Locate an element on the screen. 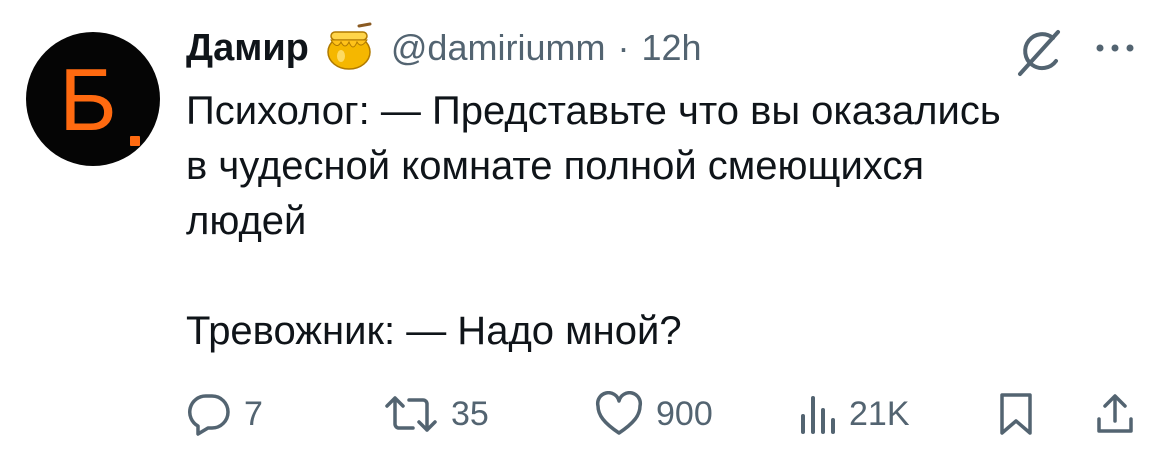 The image size is (1170, 468). tweet-header: Дамир @damiriumm · 12h is located at coordinates (444, 48).